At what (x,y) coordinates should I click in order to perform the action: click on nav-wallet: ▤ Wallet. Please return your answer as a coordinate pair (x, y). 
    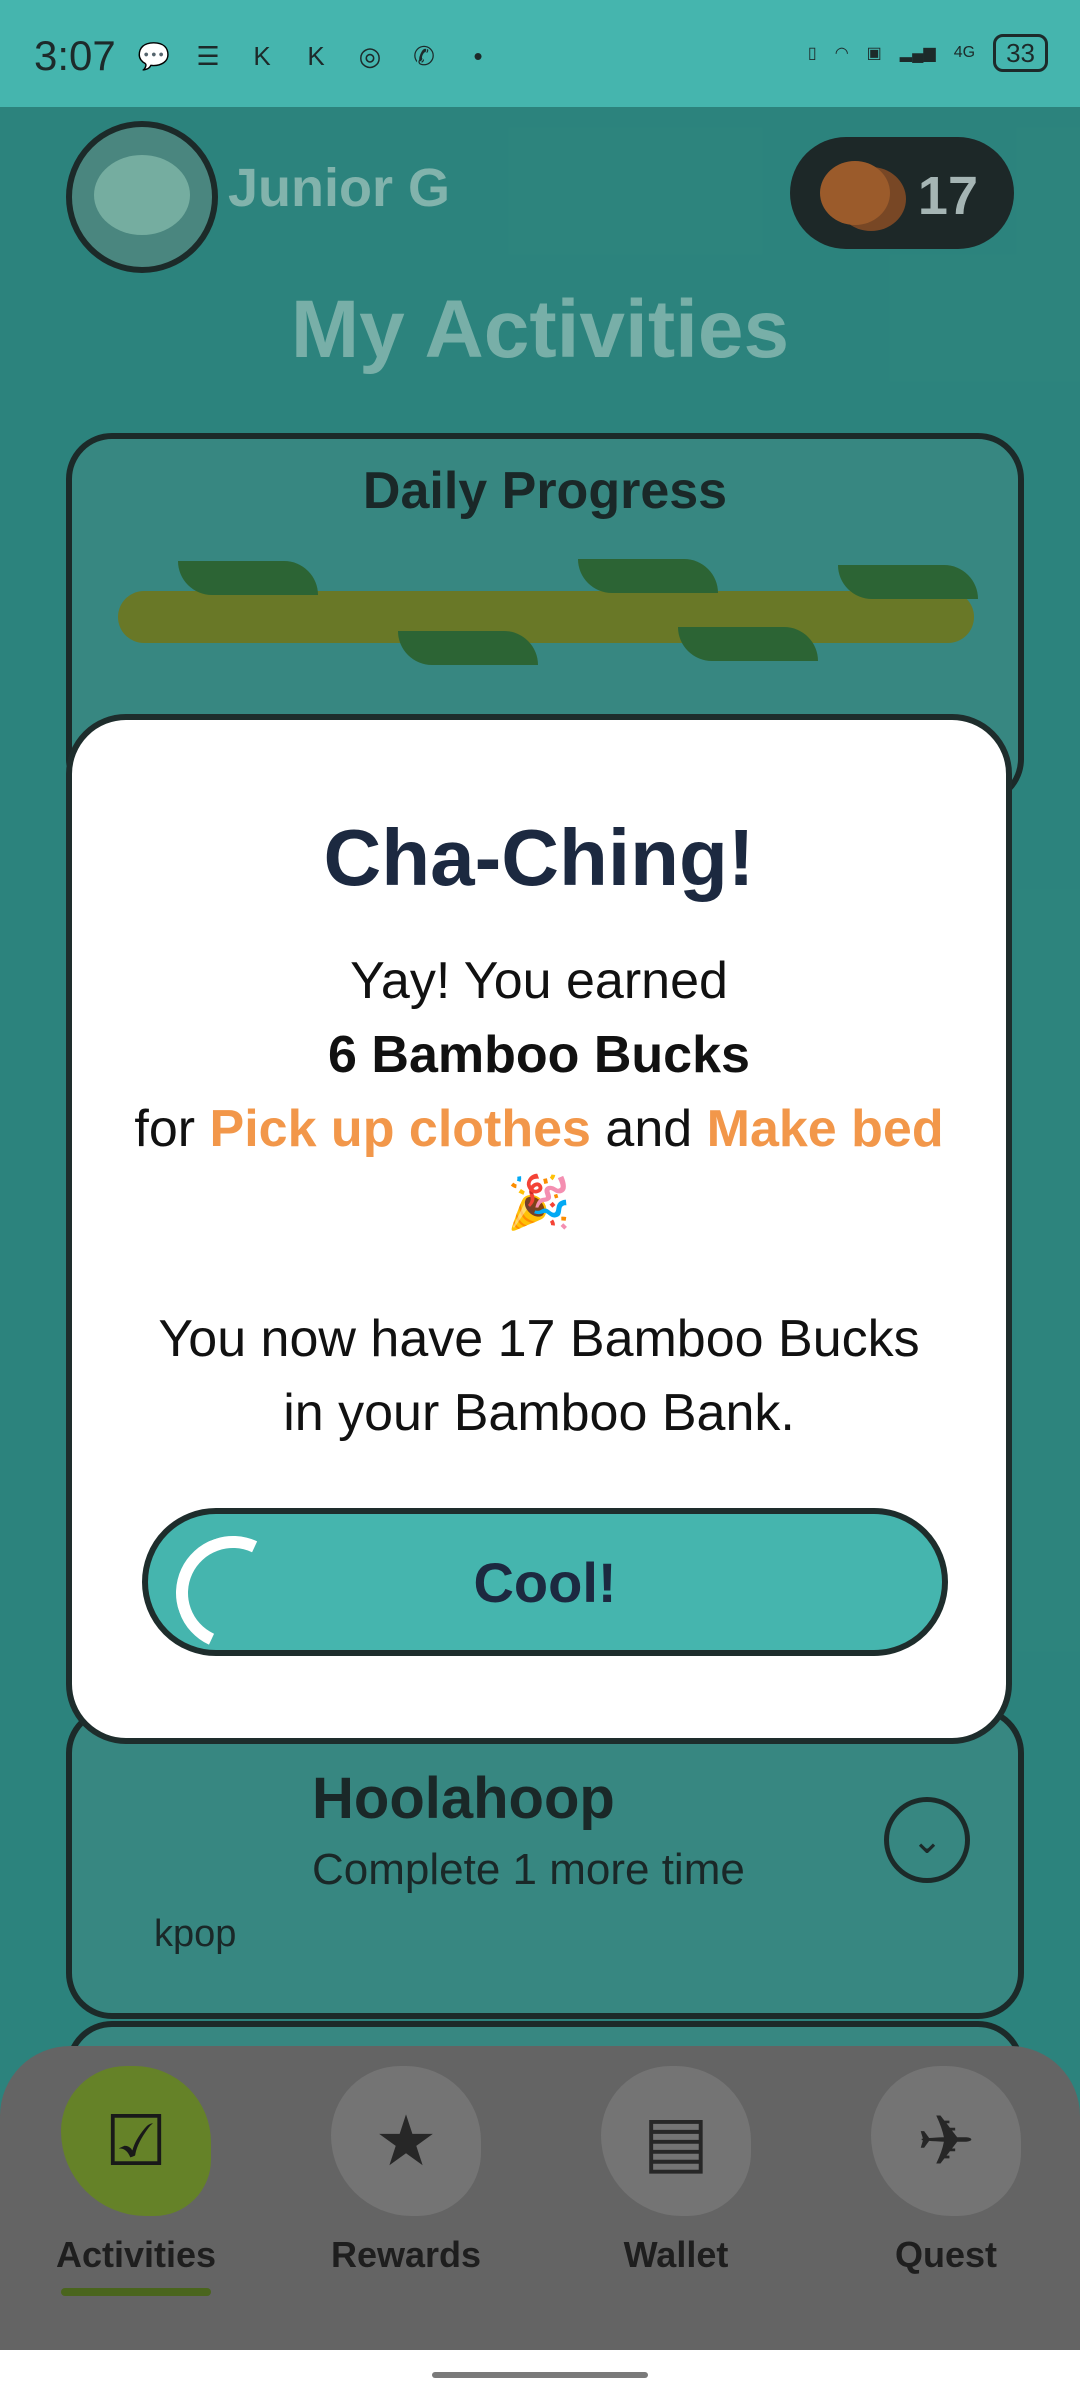
    Looking at the image, I should click on (676, 2186).